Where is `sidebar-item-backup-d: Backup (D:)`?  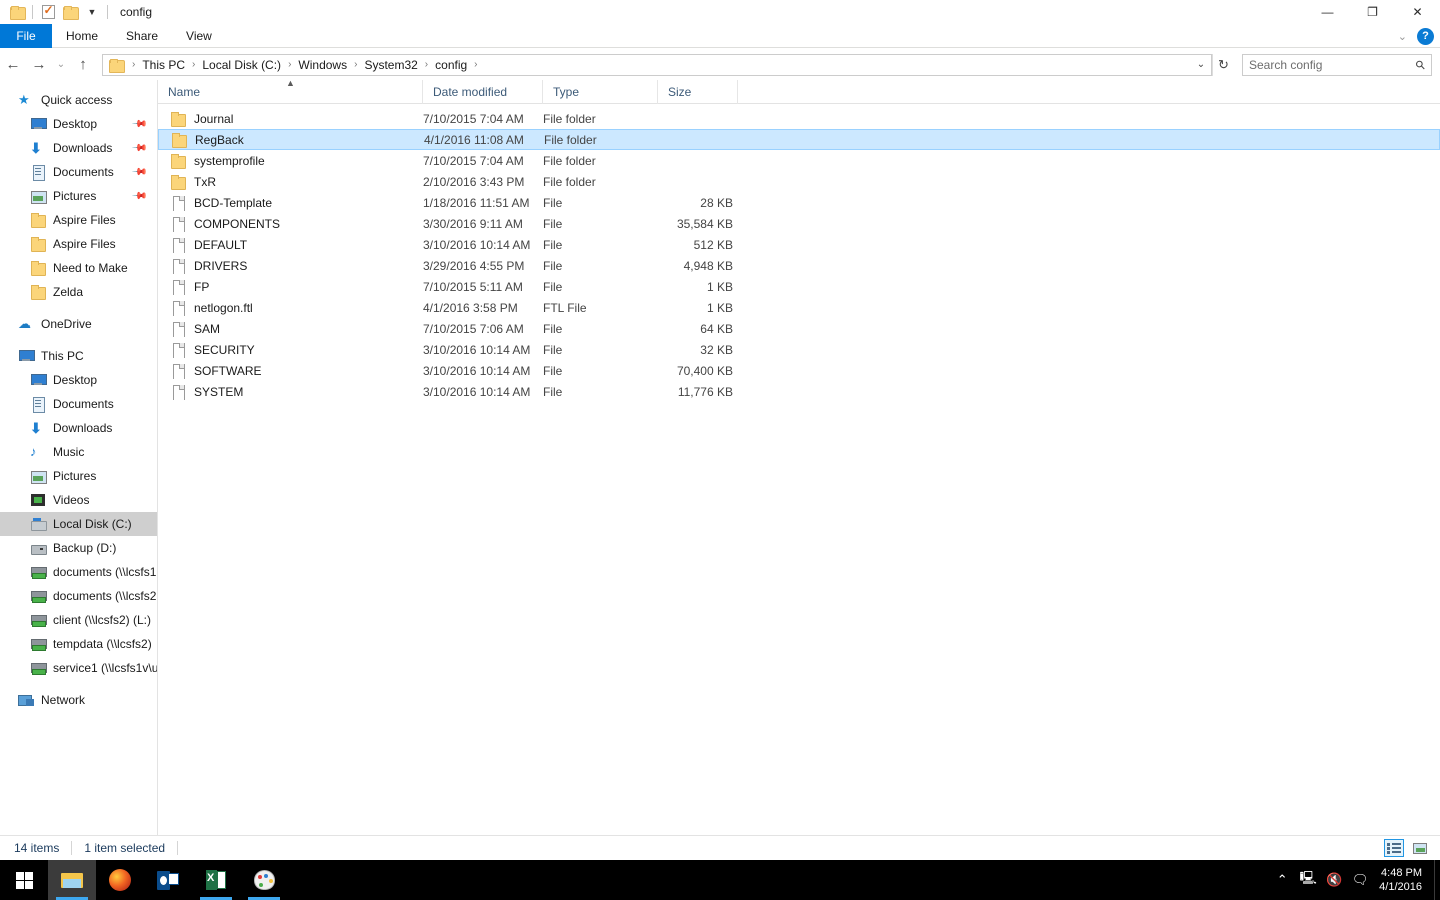
sidebar-item-backup-d: Backup (D:) is located at coordinates (78, 548).